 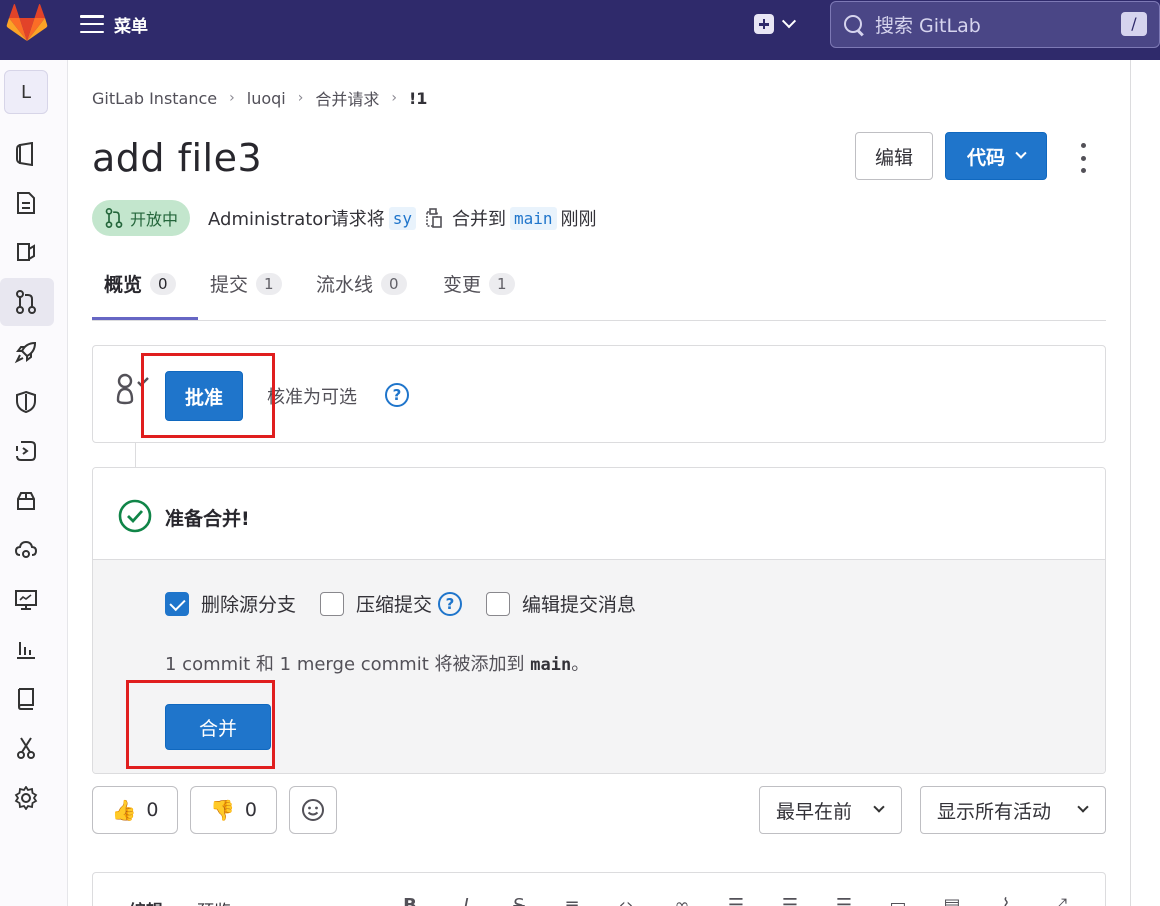 I want to click on code-icon: ‹›, so click(x=626, y=900).